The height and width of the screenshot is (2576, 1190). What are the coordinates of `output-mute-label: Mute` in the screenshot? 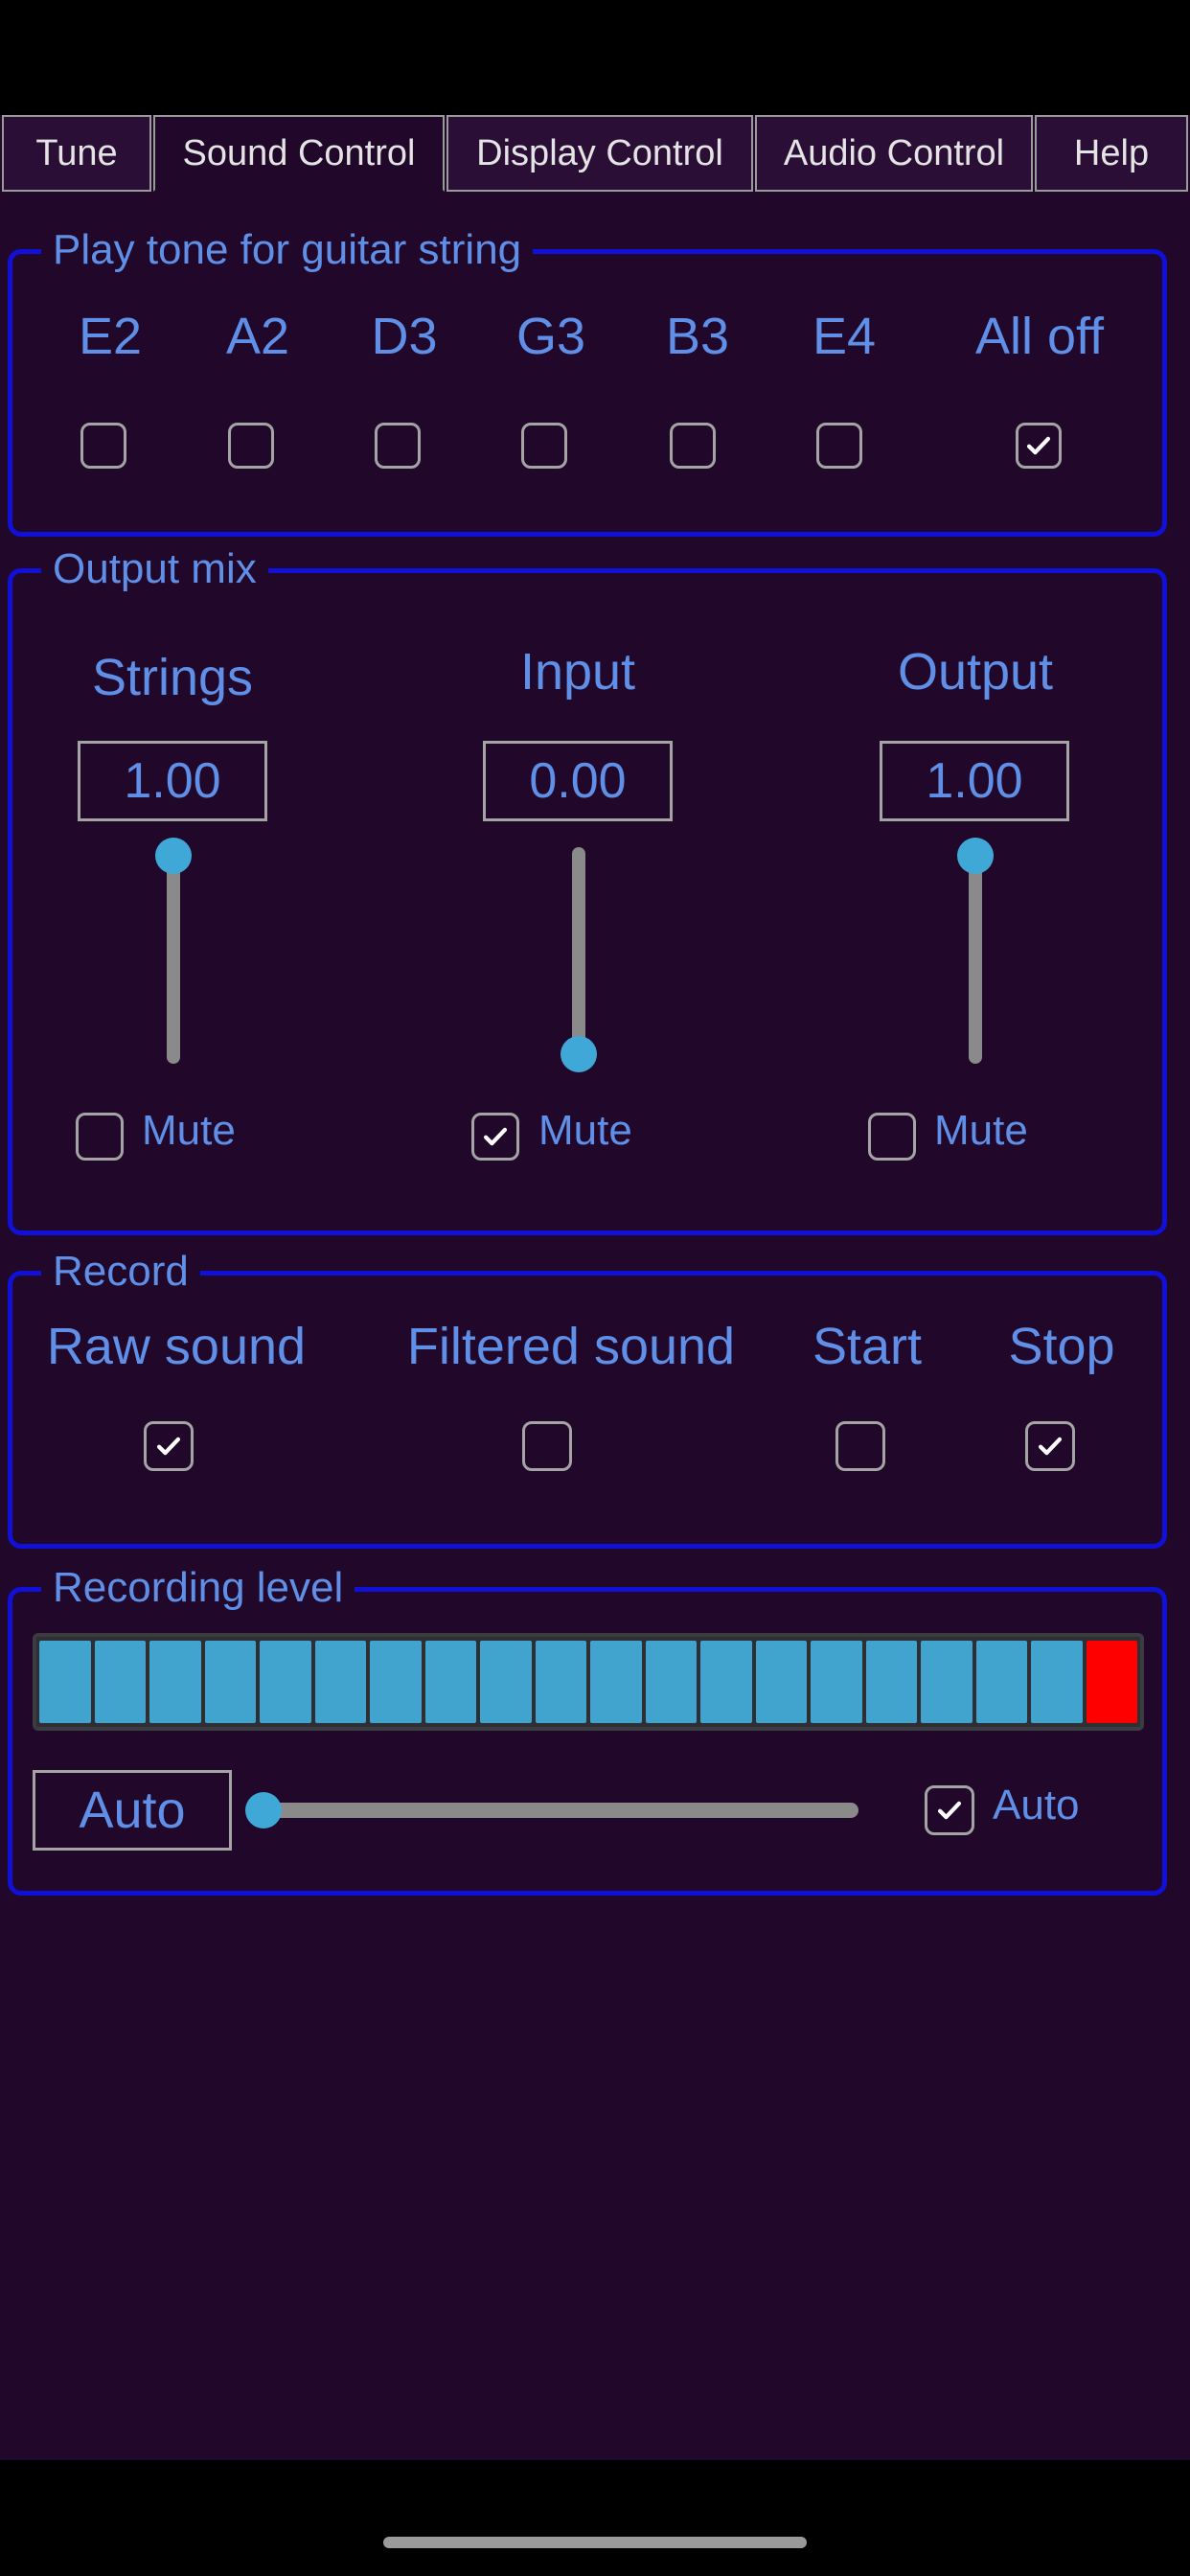 It's located at (981, 1130).